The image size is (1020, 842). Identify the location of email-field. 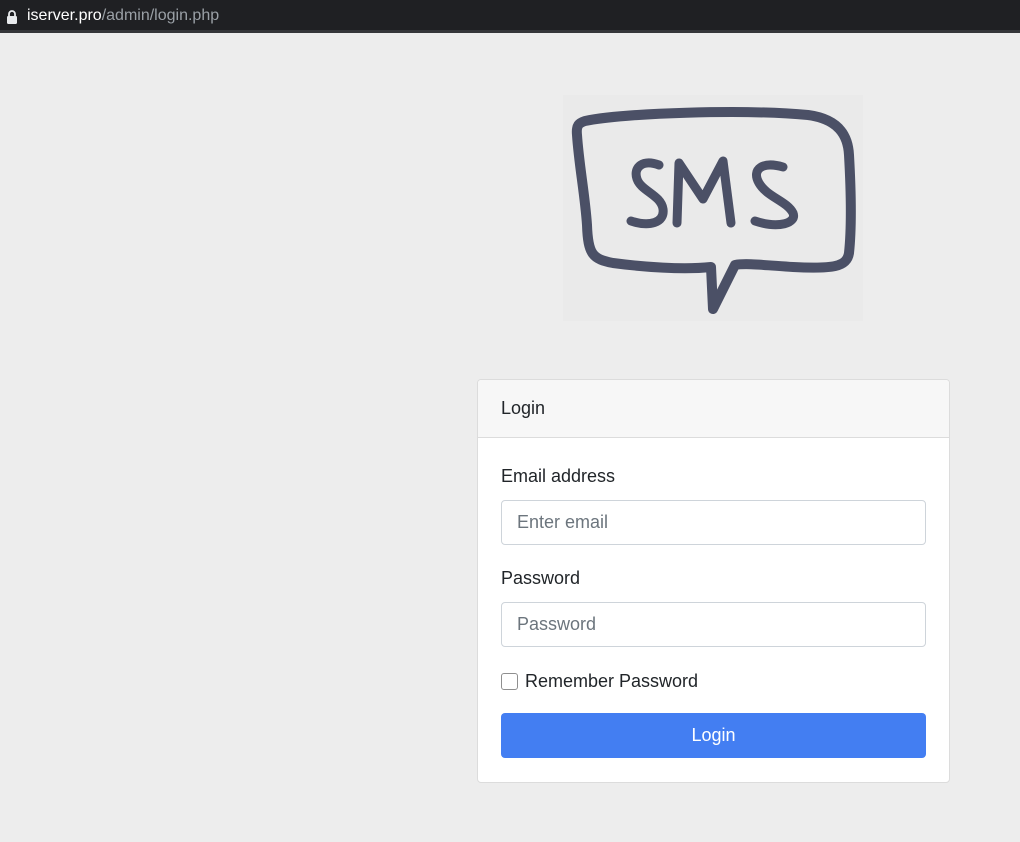
(713, 522).